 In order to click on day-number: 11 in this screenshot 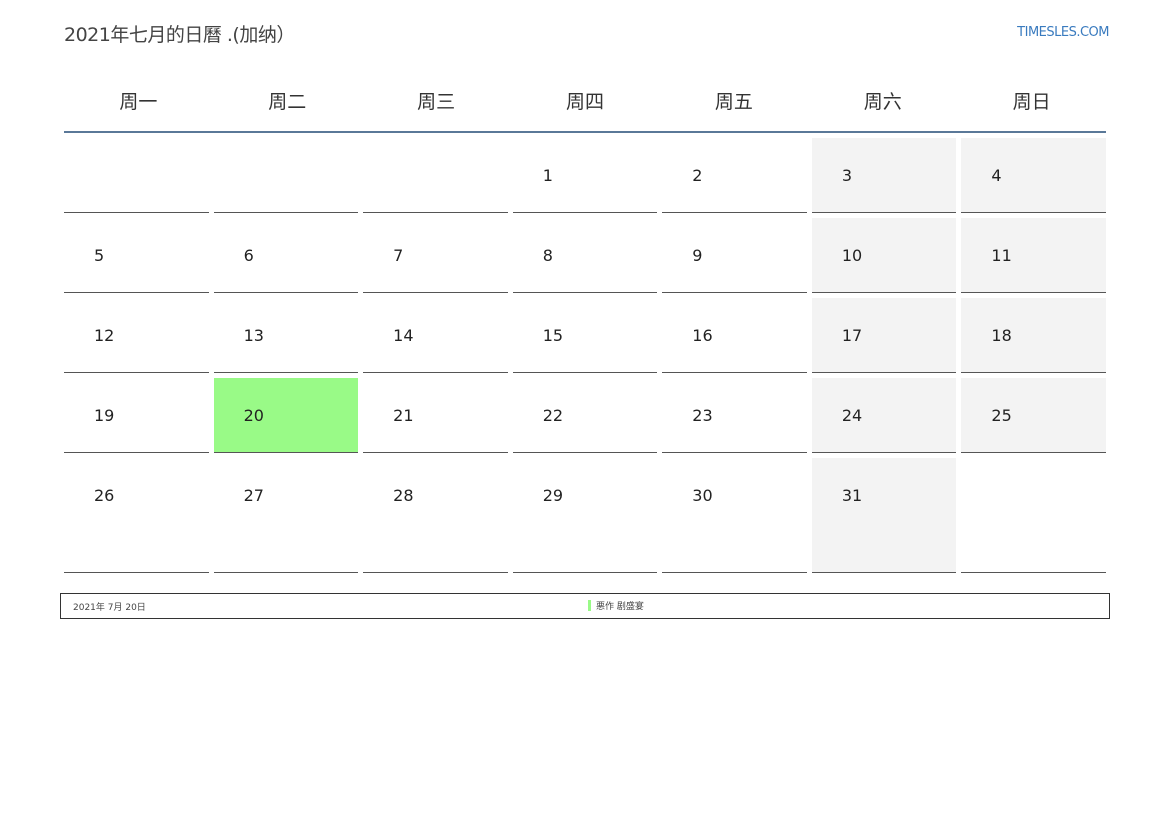, I will do `click(1001, 255)`.